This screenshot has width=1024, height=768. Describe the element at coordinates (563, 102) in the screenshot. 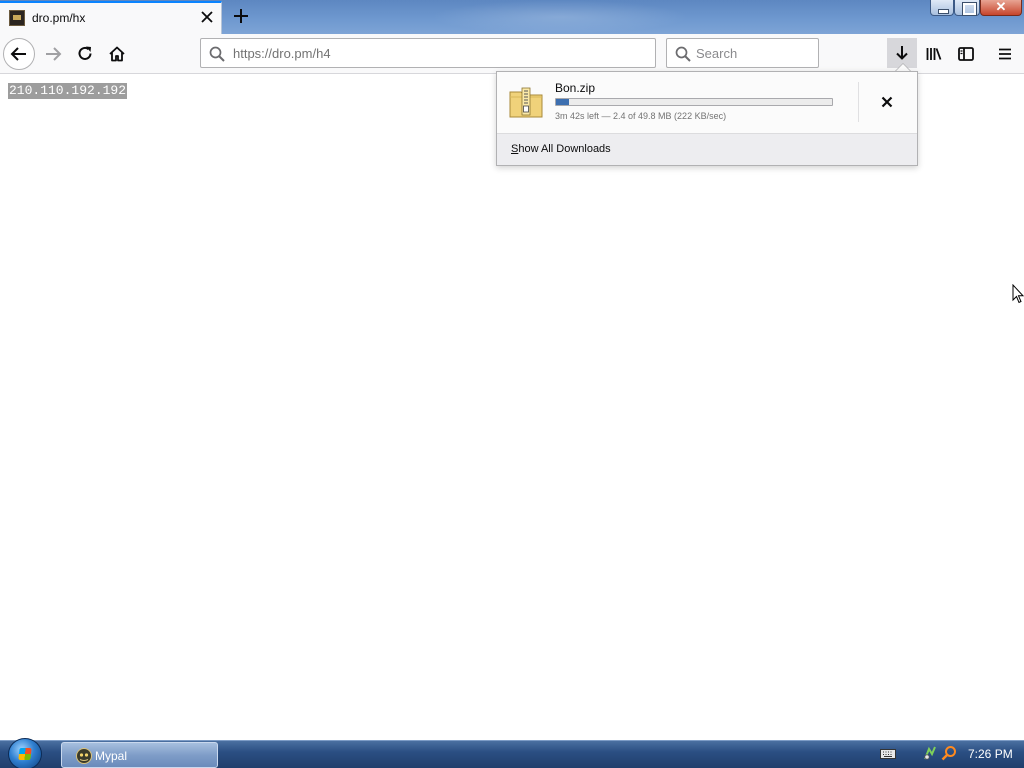

I see `download-progress-fill` at that location.